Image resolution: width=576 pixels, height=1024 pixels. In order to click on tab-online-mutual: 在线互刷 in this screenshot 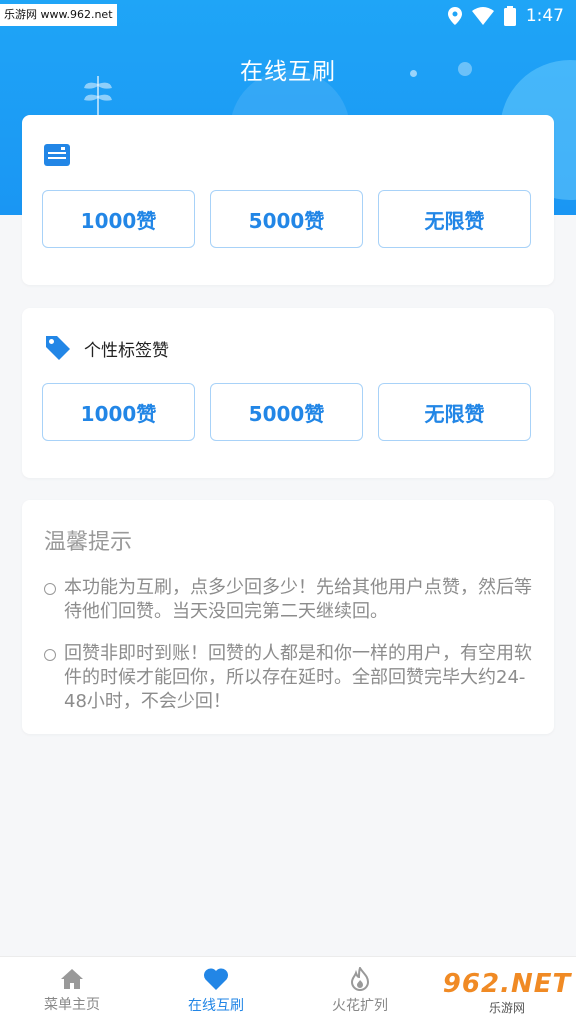, I will do `click(216, 990)`.